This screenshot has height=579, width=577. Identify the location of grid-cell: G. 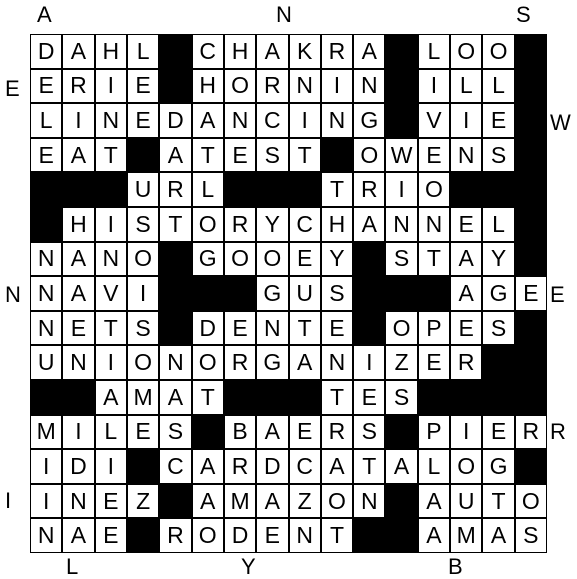
(272, 293).